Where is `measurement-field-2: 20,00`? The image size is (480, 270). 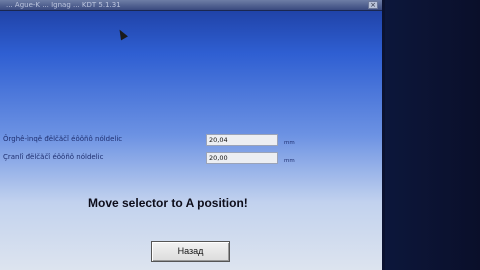
measurement-field-2: 20,00 is located at coordinates (242, 158).